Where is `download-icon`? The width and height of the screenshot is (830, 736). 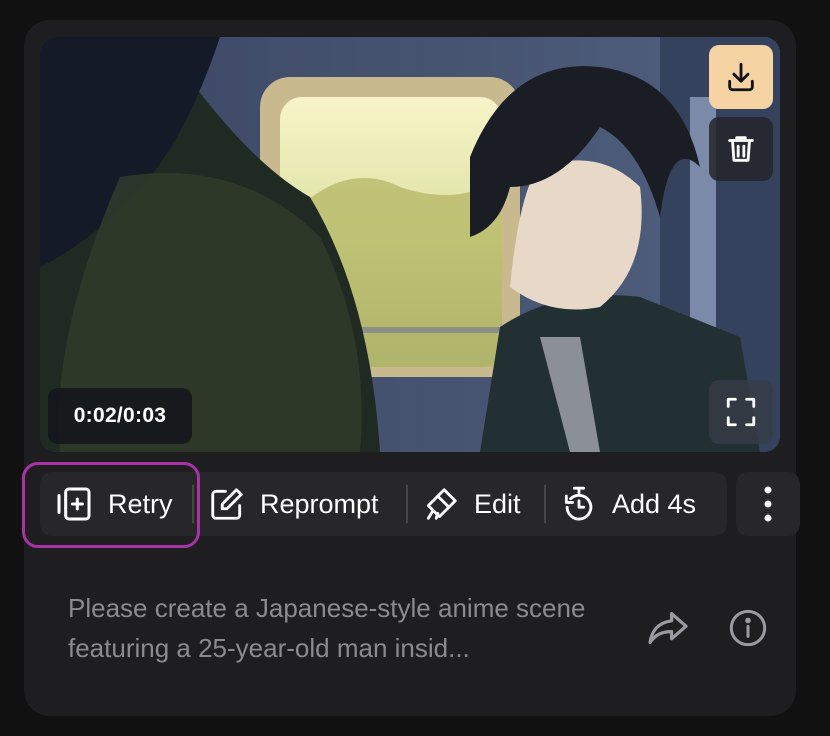 download-icon is located at coordinates (741, 77).